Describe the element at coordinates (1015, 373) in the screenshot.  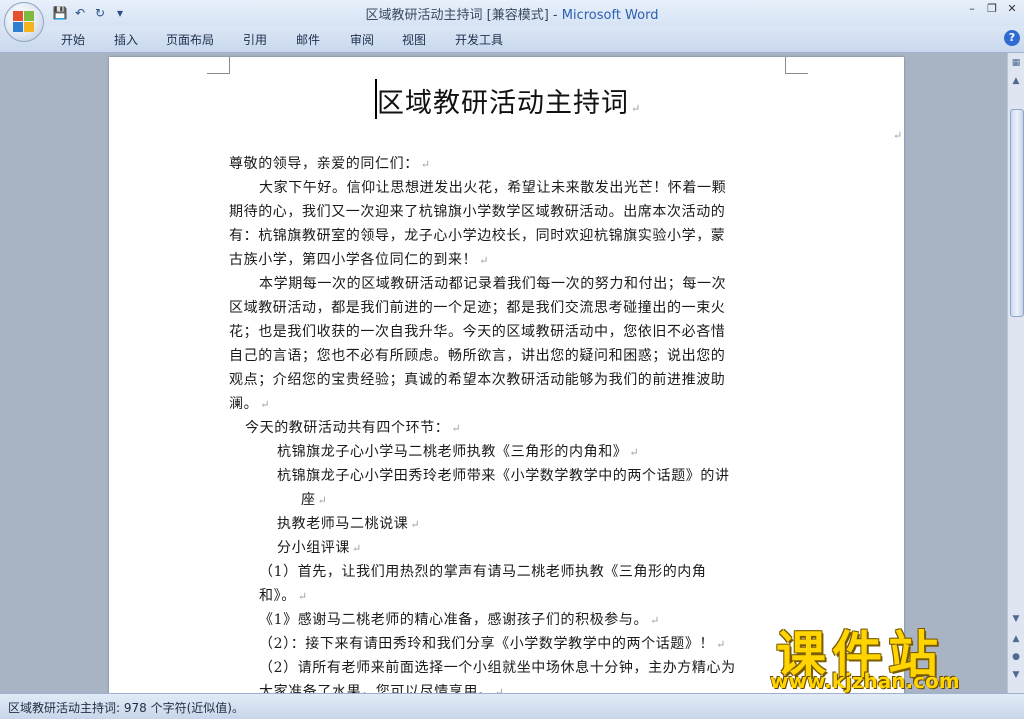
I see `vertical-scrollbar: ▦ ▲ ▼ ▲ ● ▼` at that location.